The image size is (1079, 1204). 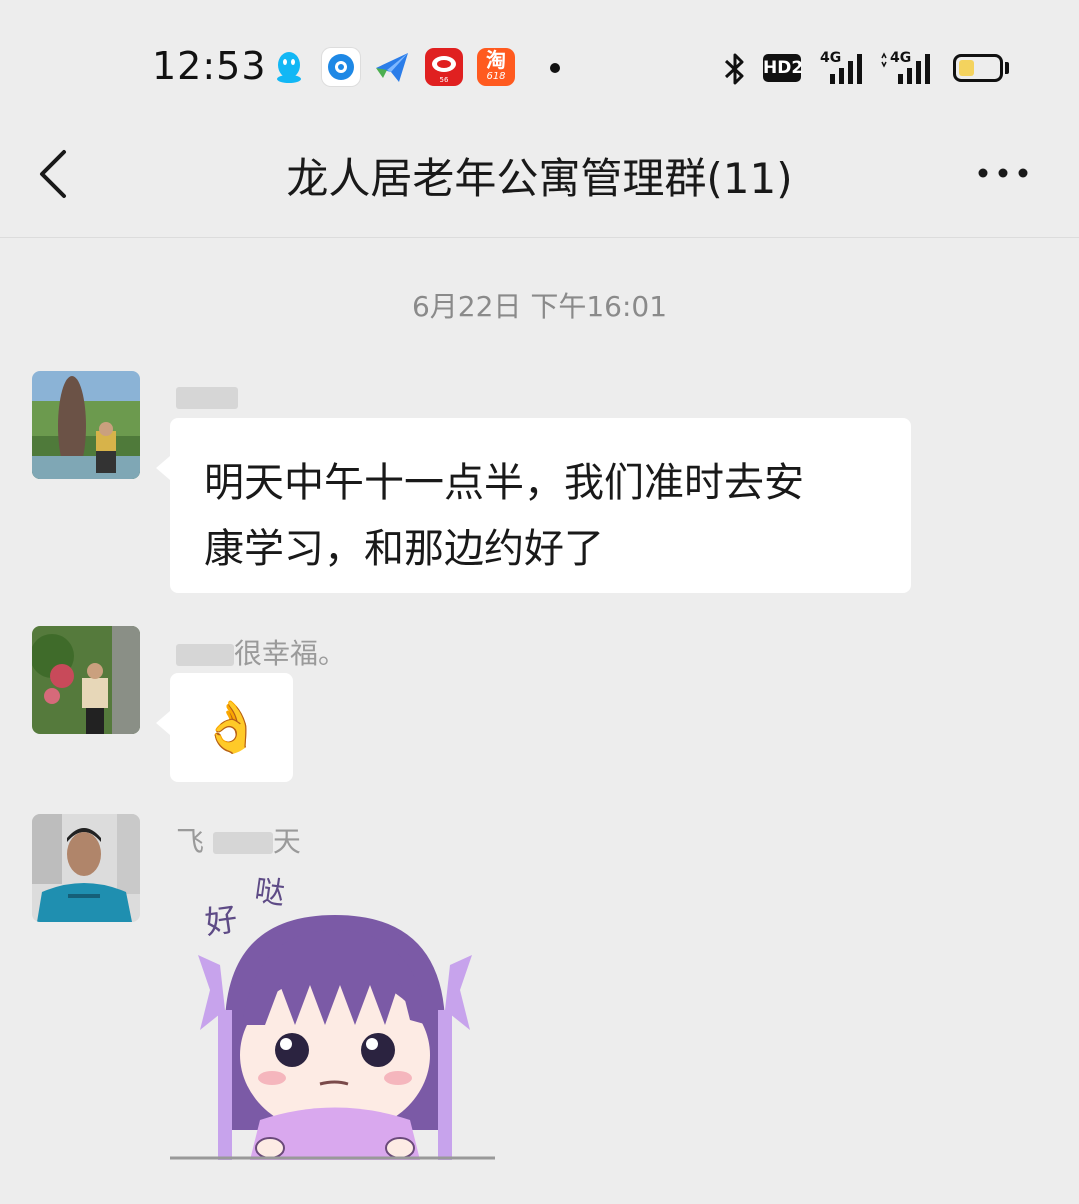 What do you see at coordinates (231, 727) in the screenshot?
I see `ok-hand-emoji: 👌` at bounding box center [231, 727].